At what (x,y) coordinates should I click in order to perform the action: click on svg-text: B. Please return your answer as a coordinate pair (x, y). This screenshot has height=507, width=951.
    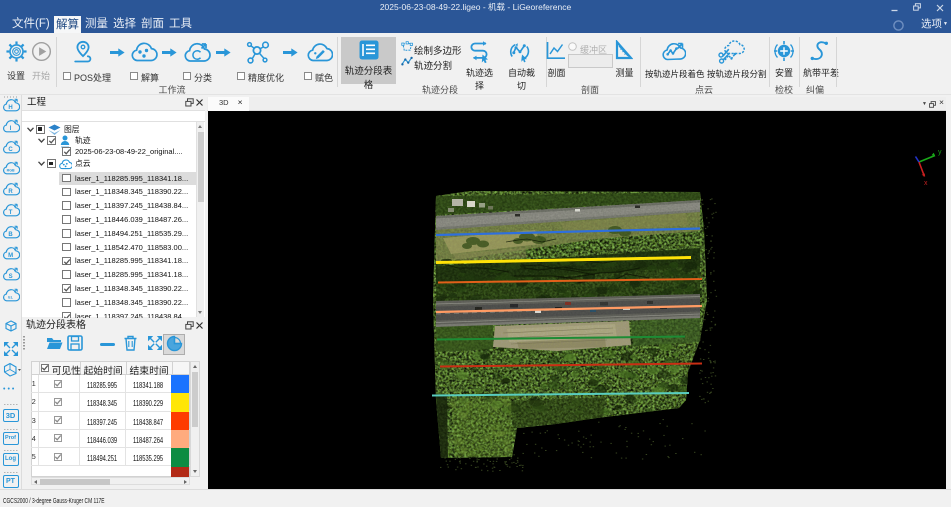
    Looking at the image, I should click on (10, 235).